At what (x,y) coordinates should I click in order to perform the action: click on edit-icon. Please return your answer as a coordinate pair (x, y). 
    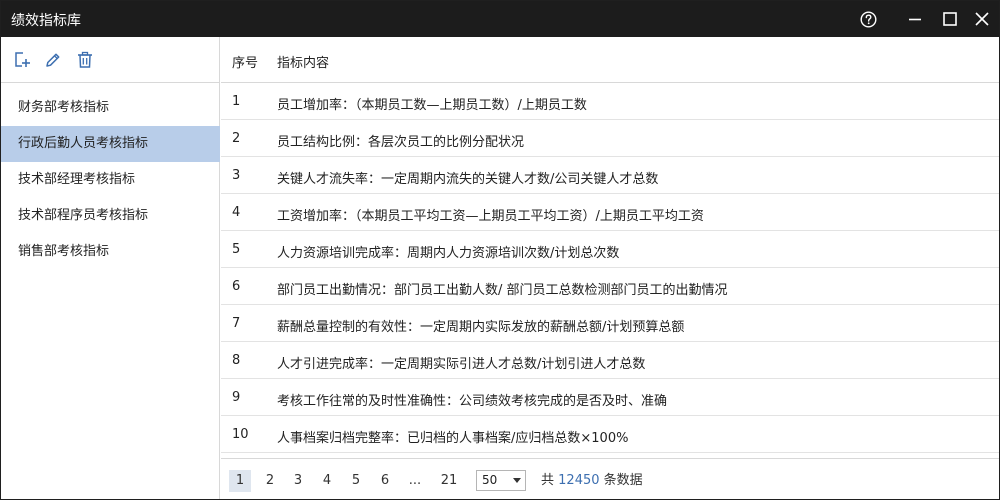
    Looking at the image, I should click on (53, 60).